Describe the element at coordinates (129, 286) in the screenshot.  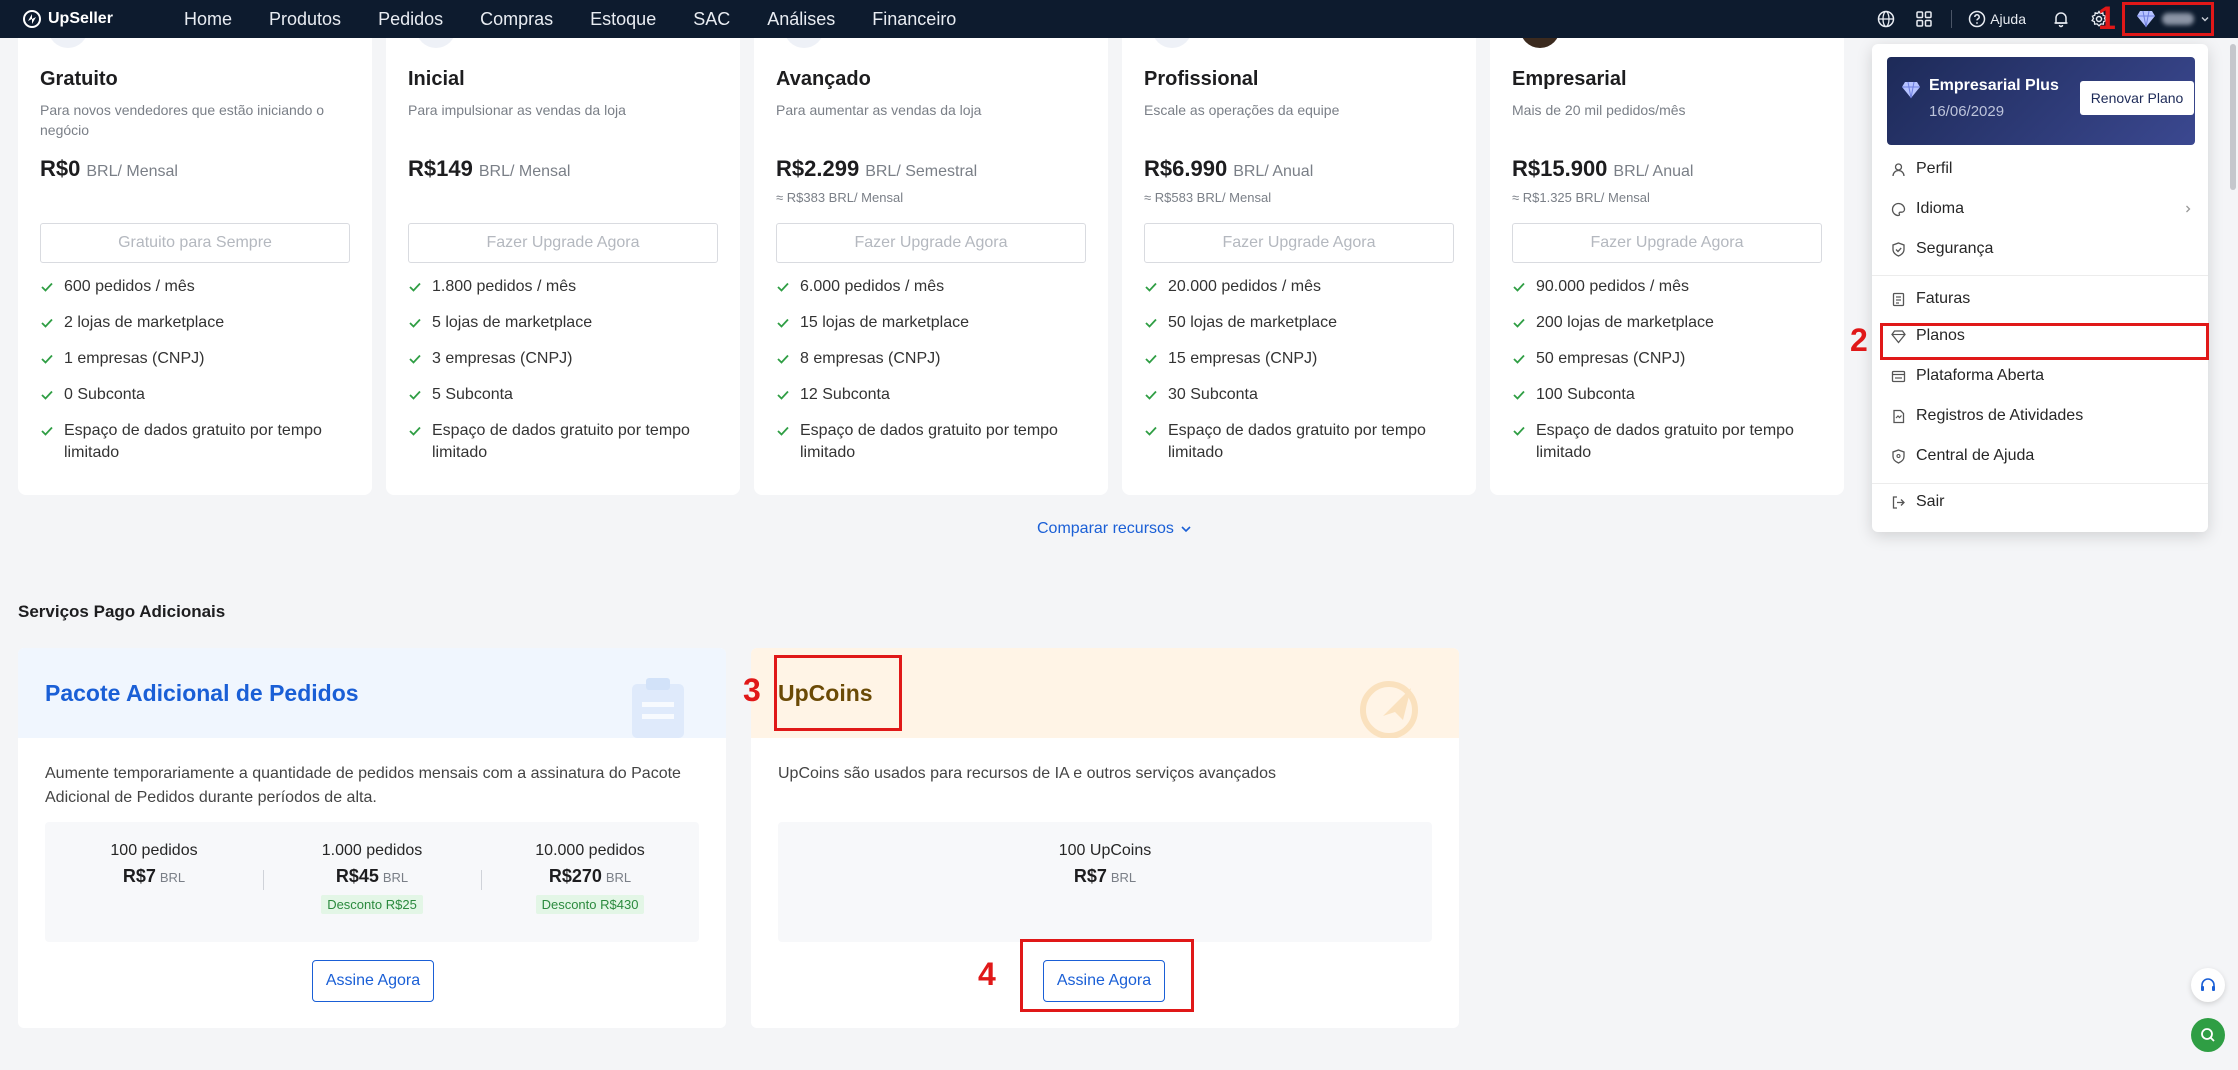
I see `feature-text: 600 pedidos / mês` at that location.